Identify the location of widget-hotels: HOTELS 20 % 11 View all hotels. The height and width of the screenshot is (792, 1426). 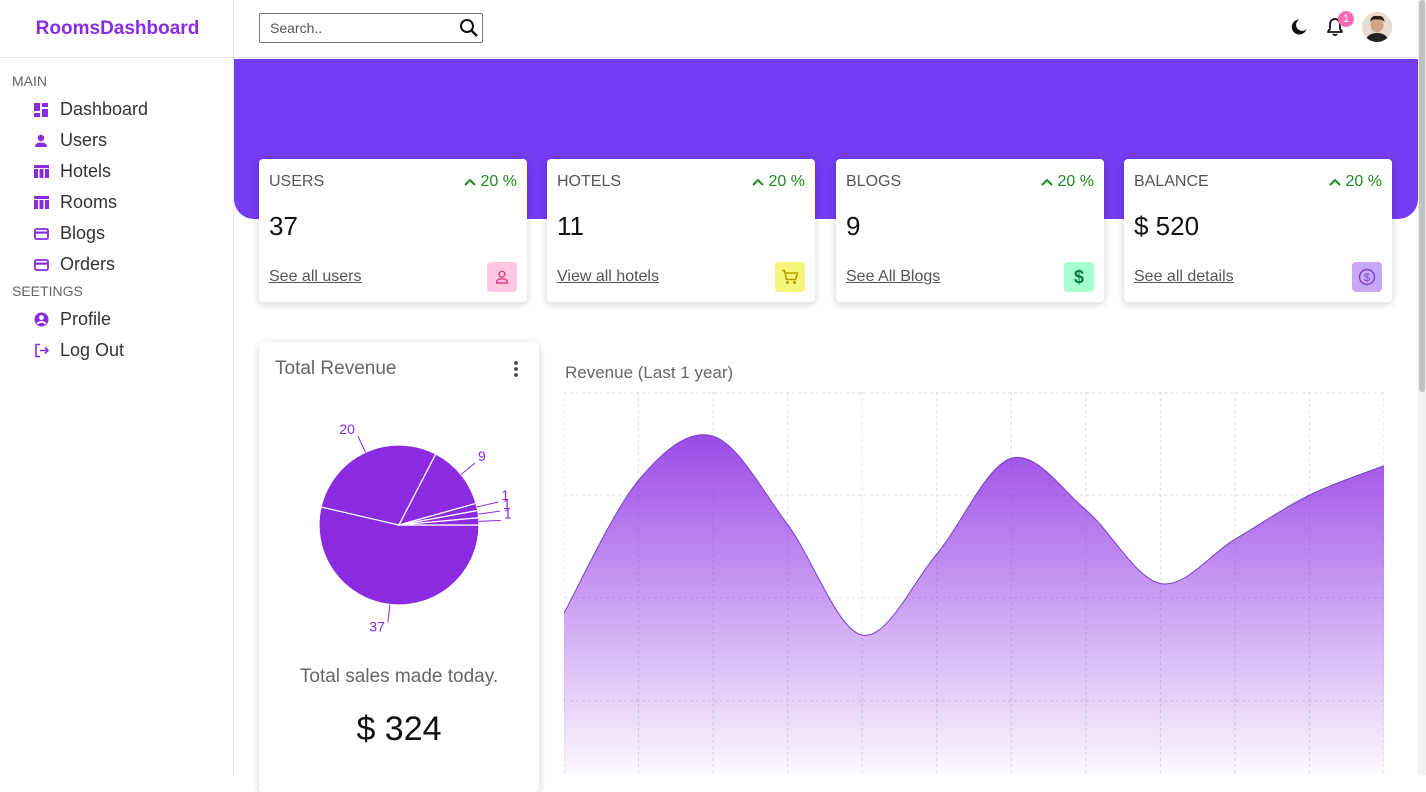
(681, 230).